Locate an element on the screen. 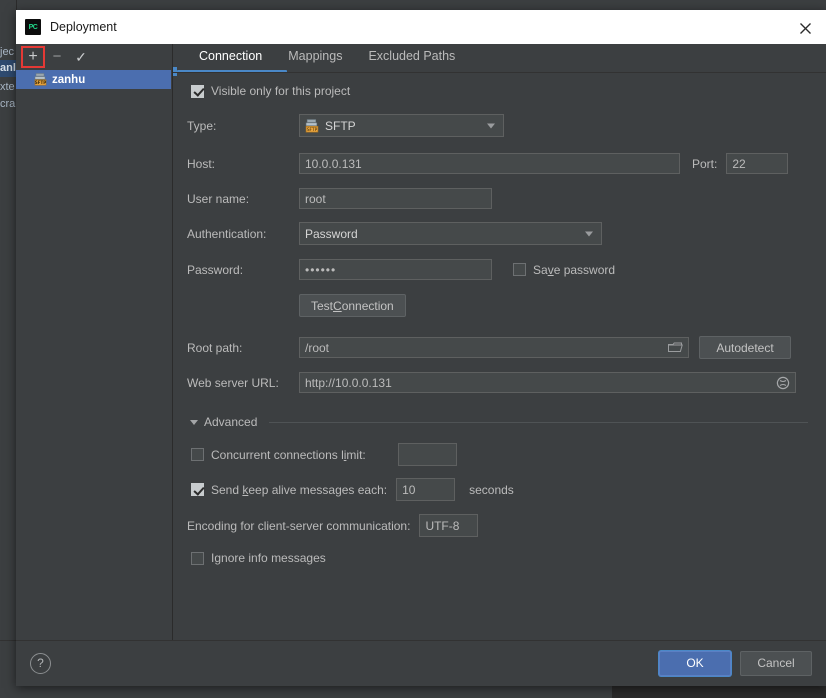  concurrent-limit-label: Concurrent connections limit: is located at coordinates (288, 454).